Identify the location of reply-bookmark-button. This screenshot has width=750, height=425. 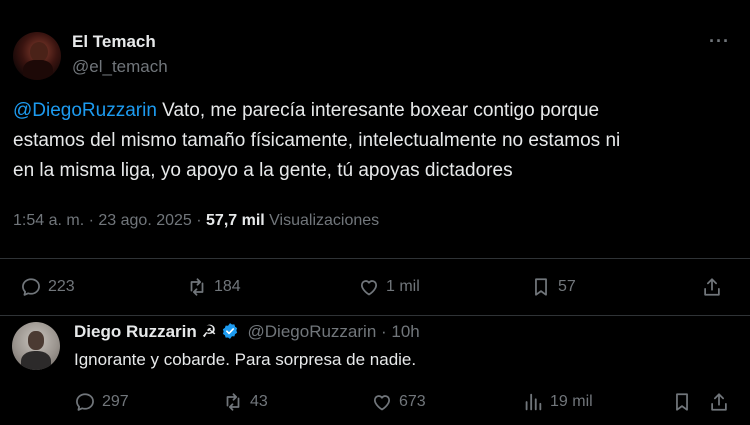
(685, 402).